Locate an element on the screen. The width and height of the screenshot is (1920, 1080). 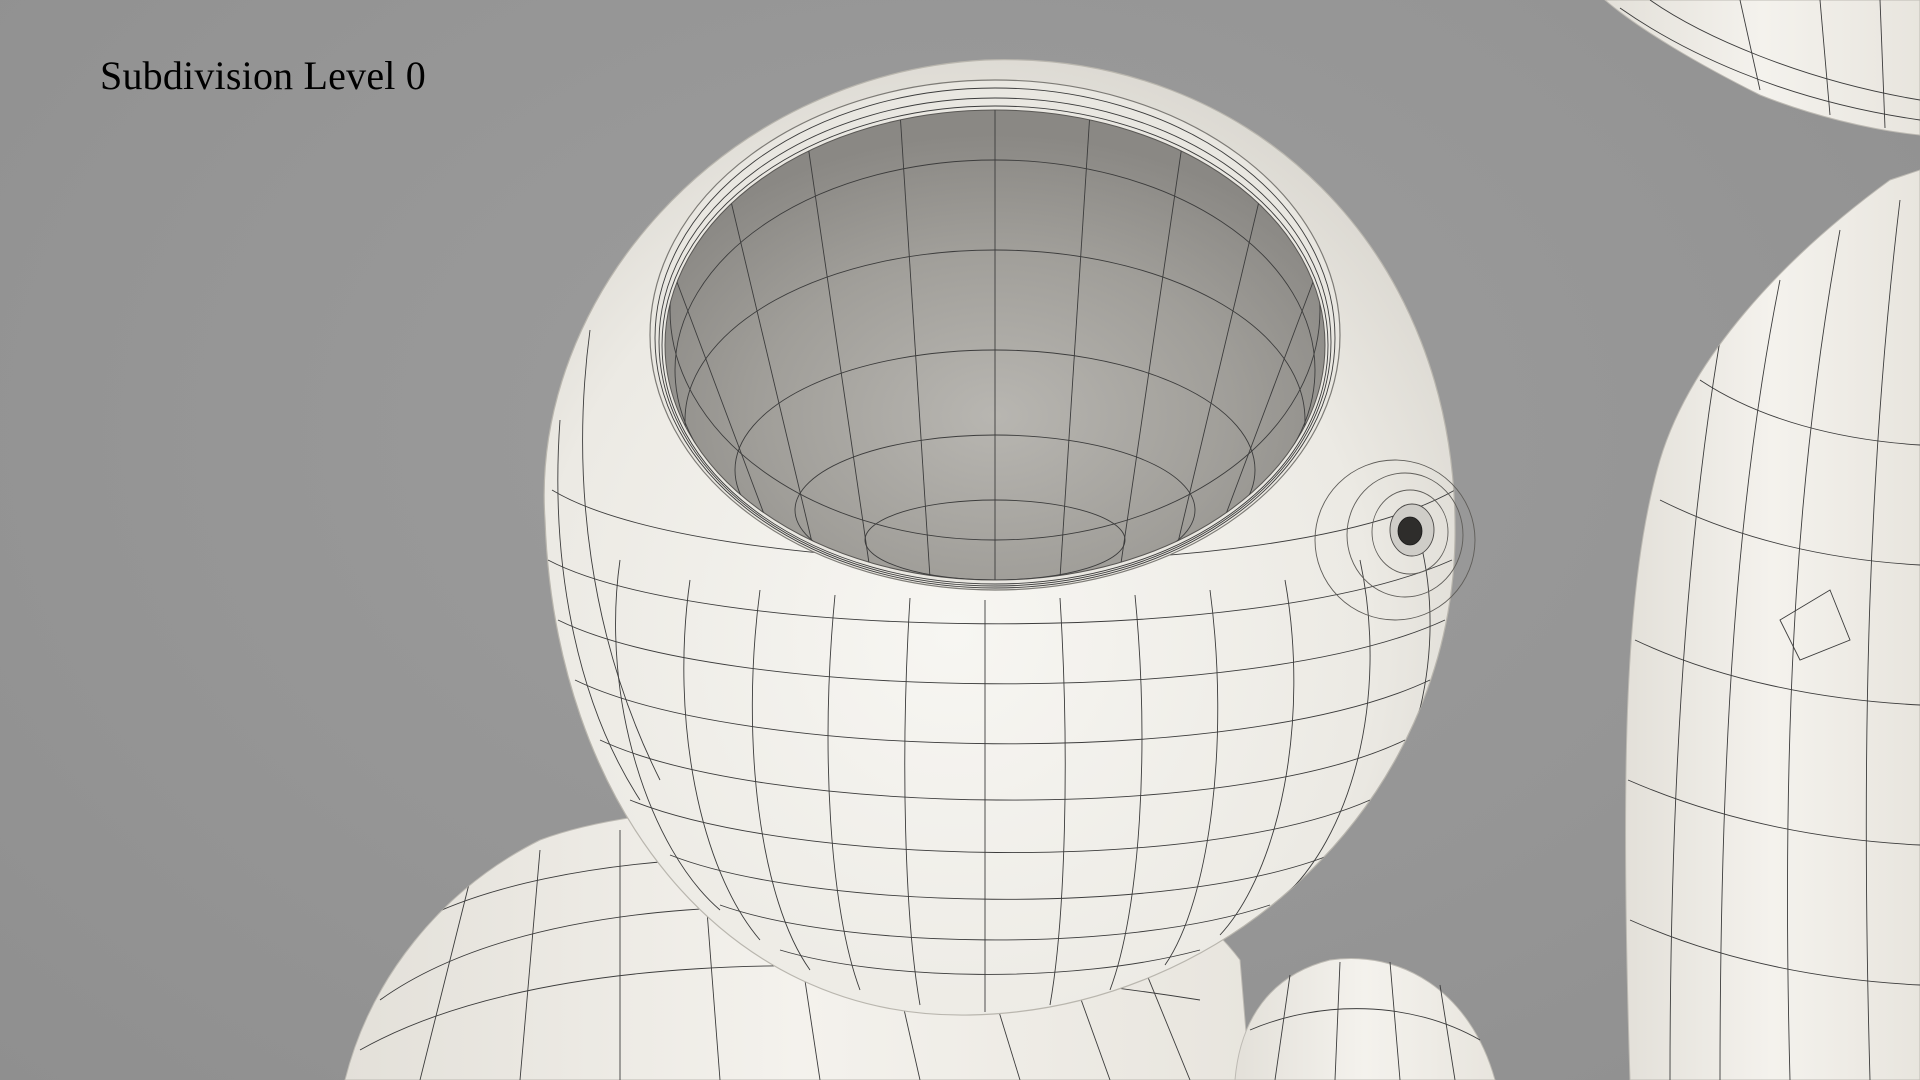
bottom-center-object is located at coordinates (1365, 1019).